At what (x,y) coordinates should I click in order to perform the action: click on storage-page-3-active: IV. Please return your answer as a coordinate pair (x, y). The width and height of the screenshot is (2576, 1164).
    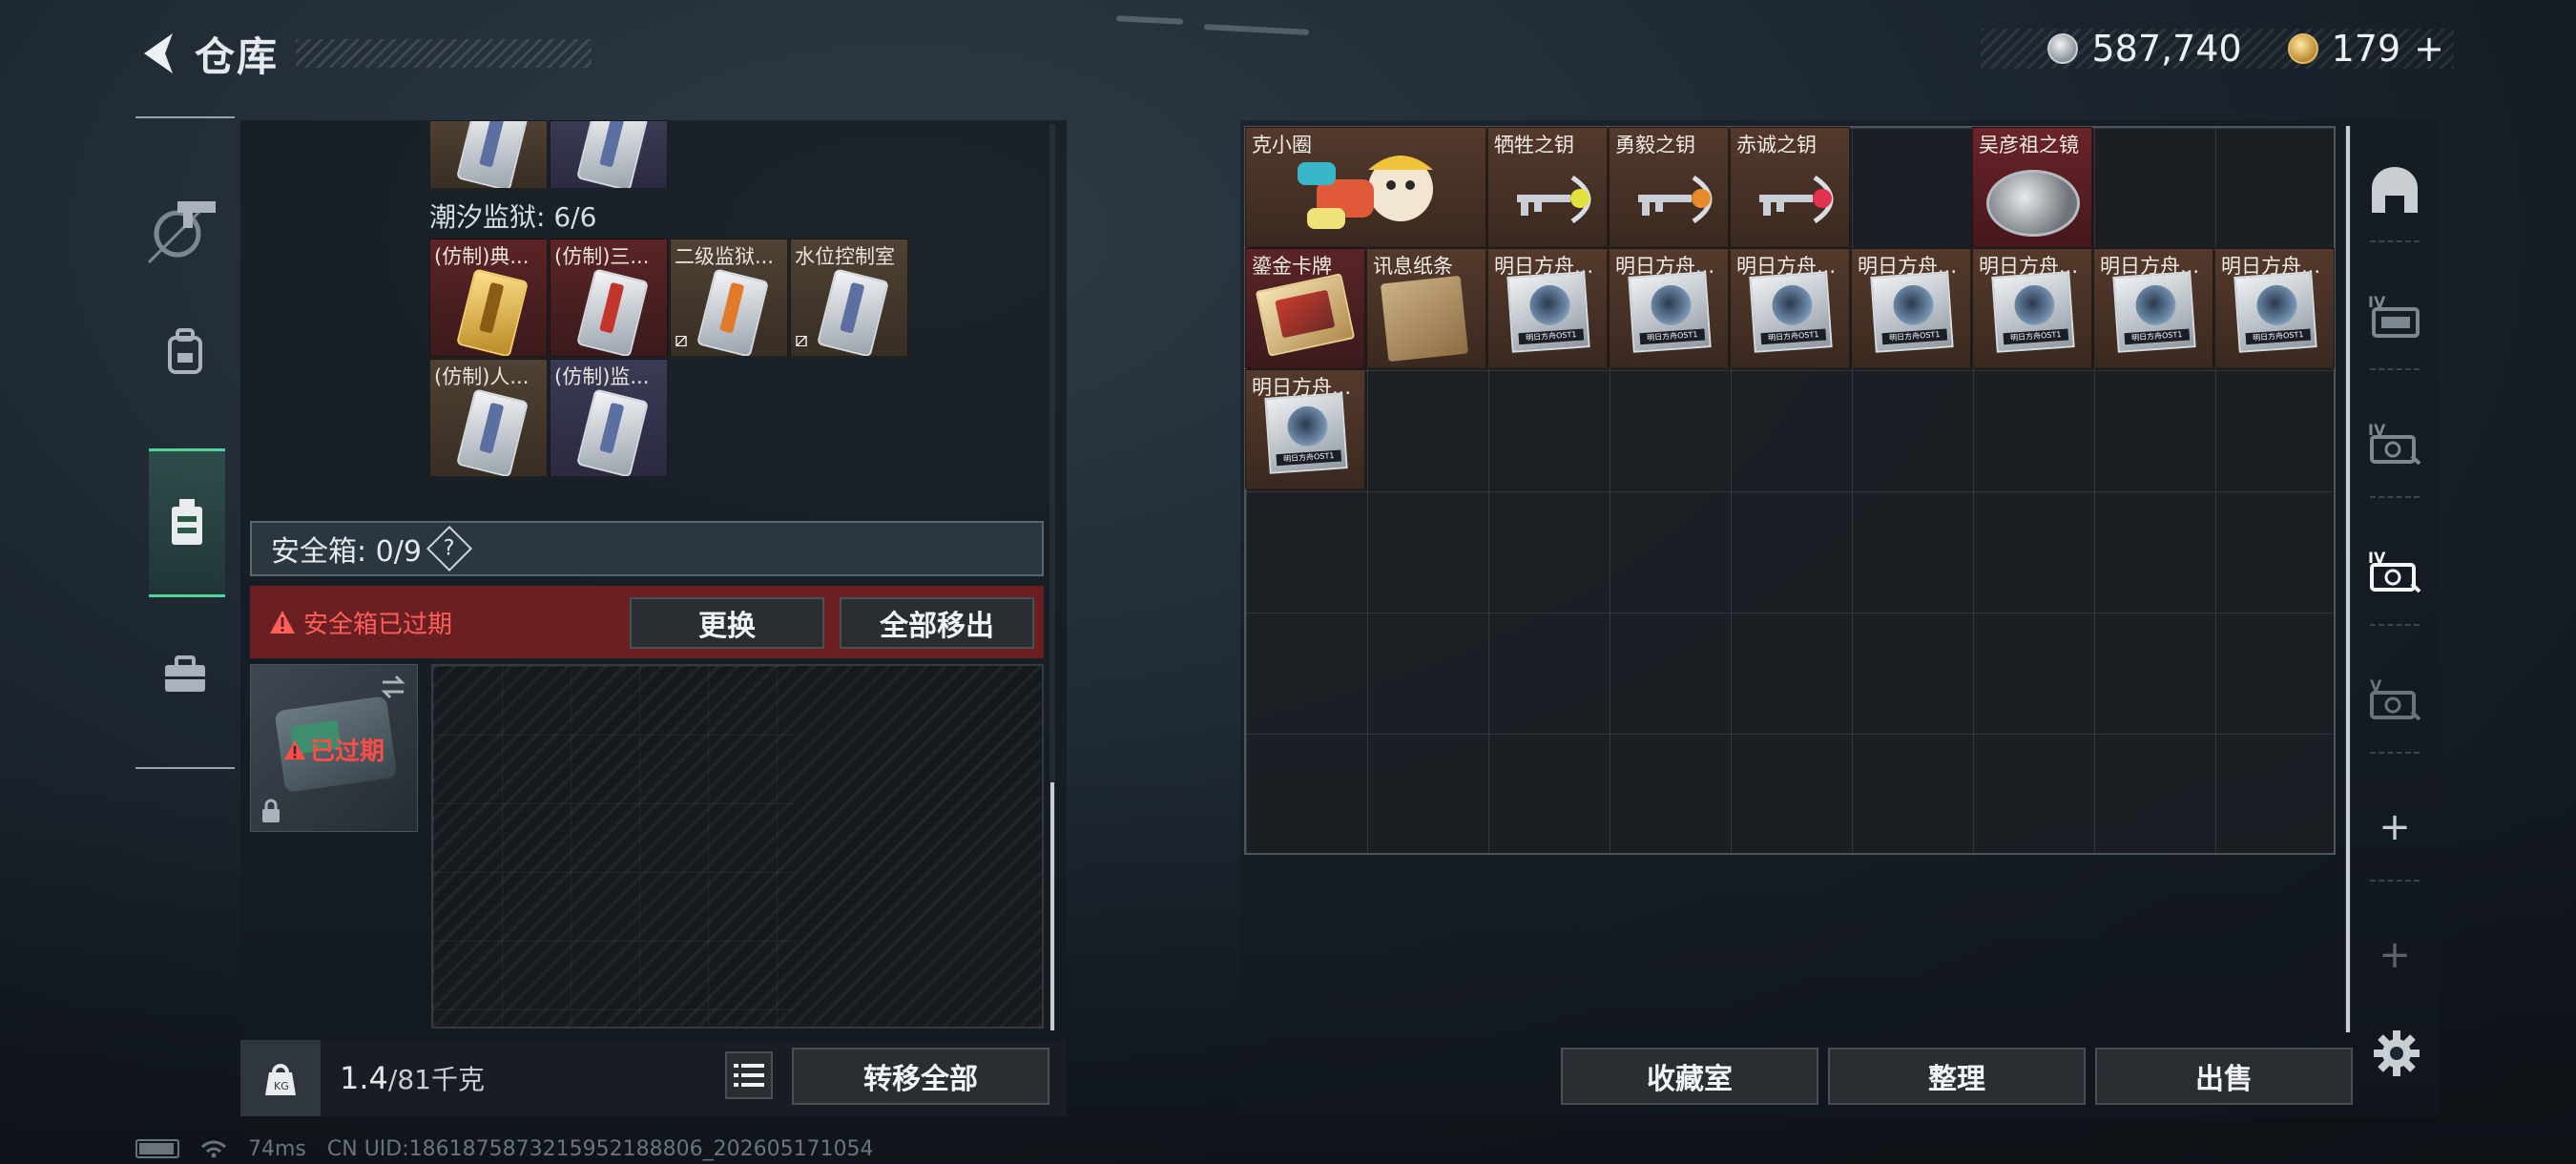
    Looking at the image, I should click on (2394, 572).